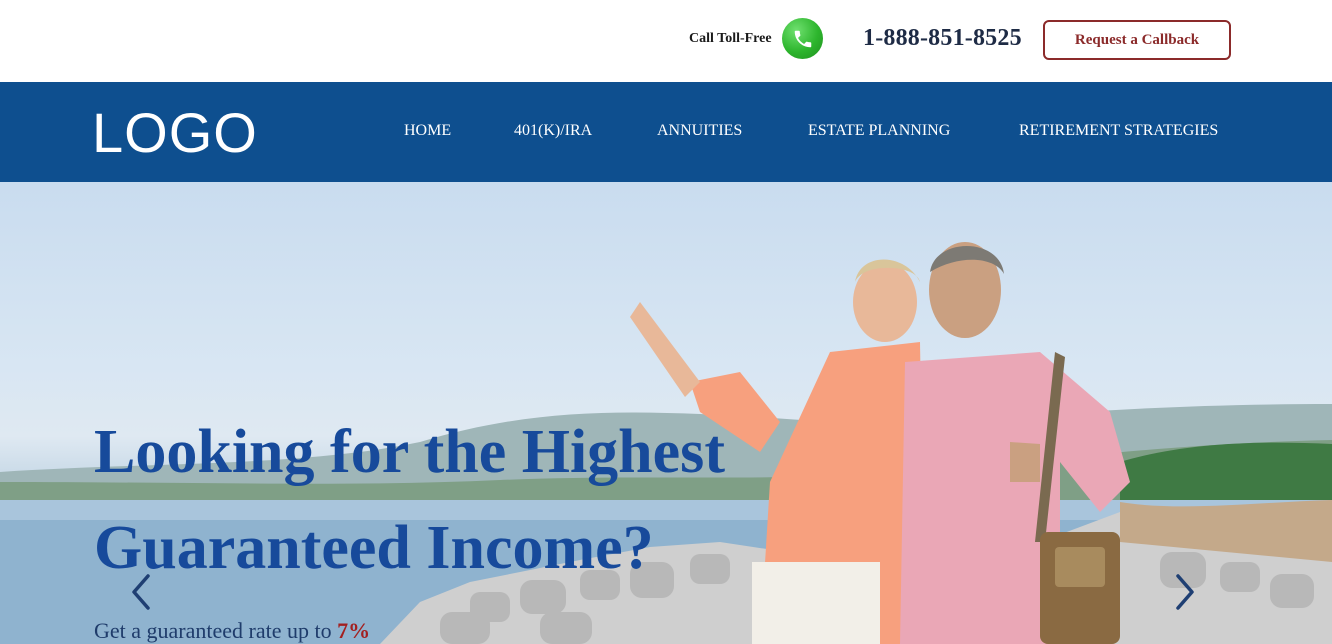 This screenshot has height=644, width=1332. Describe the element at coordinates (879, 131) in the screenshot. I see `nav-item-estate-planning: ESTATE PLANNING` at that location.